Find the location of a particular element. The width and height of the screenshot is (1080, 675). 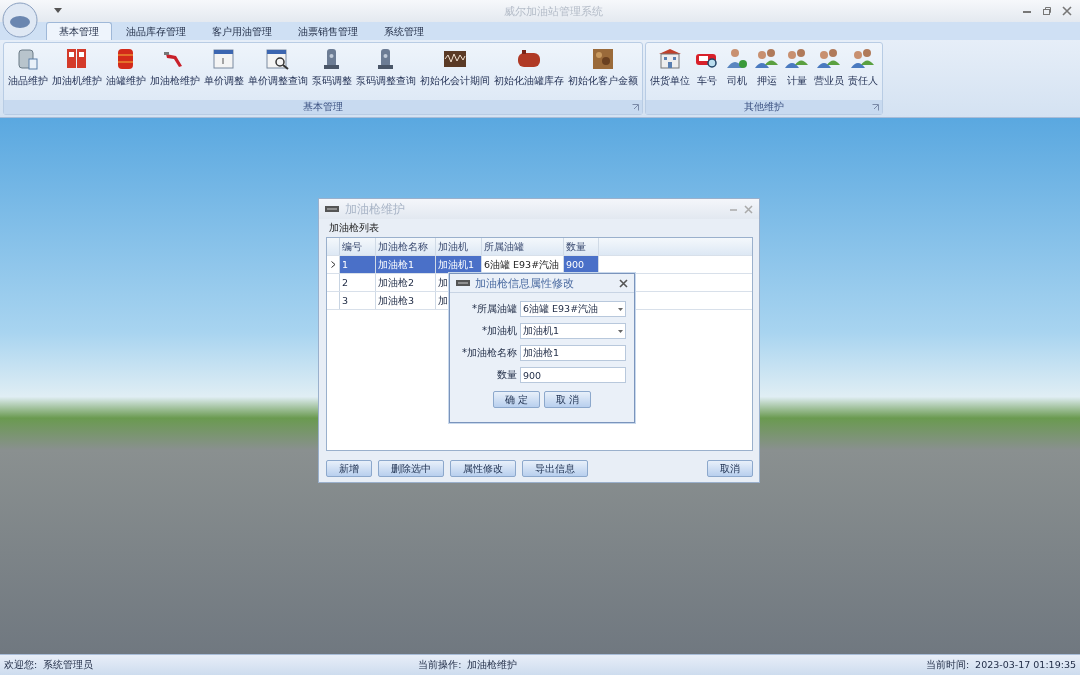

ribbon-button: 油罐维护 is located at coordinates (126, 73).